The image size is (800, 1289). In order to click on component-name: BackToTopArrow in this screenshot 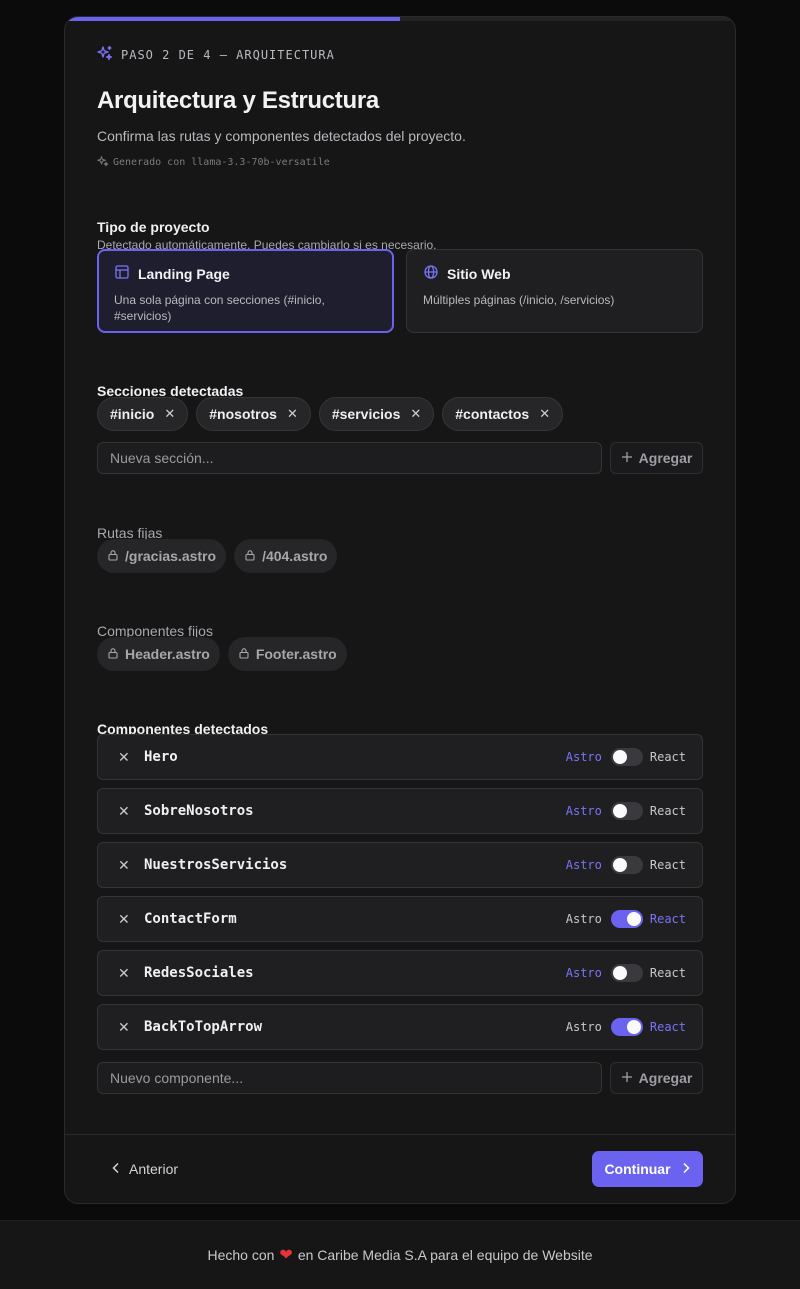, I will do `click(203, 1027)`.